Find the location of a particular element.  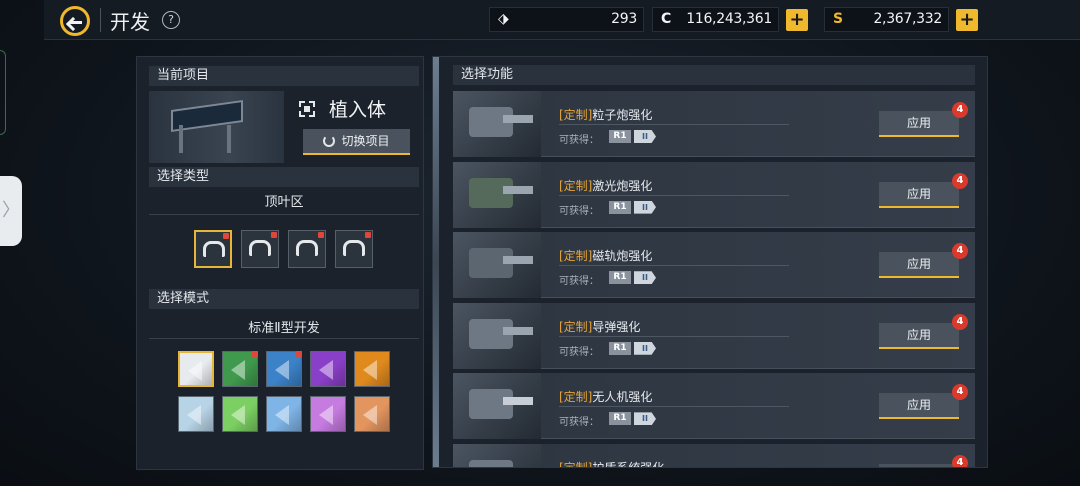

type-divider is located at coordinates (284, 214).